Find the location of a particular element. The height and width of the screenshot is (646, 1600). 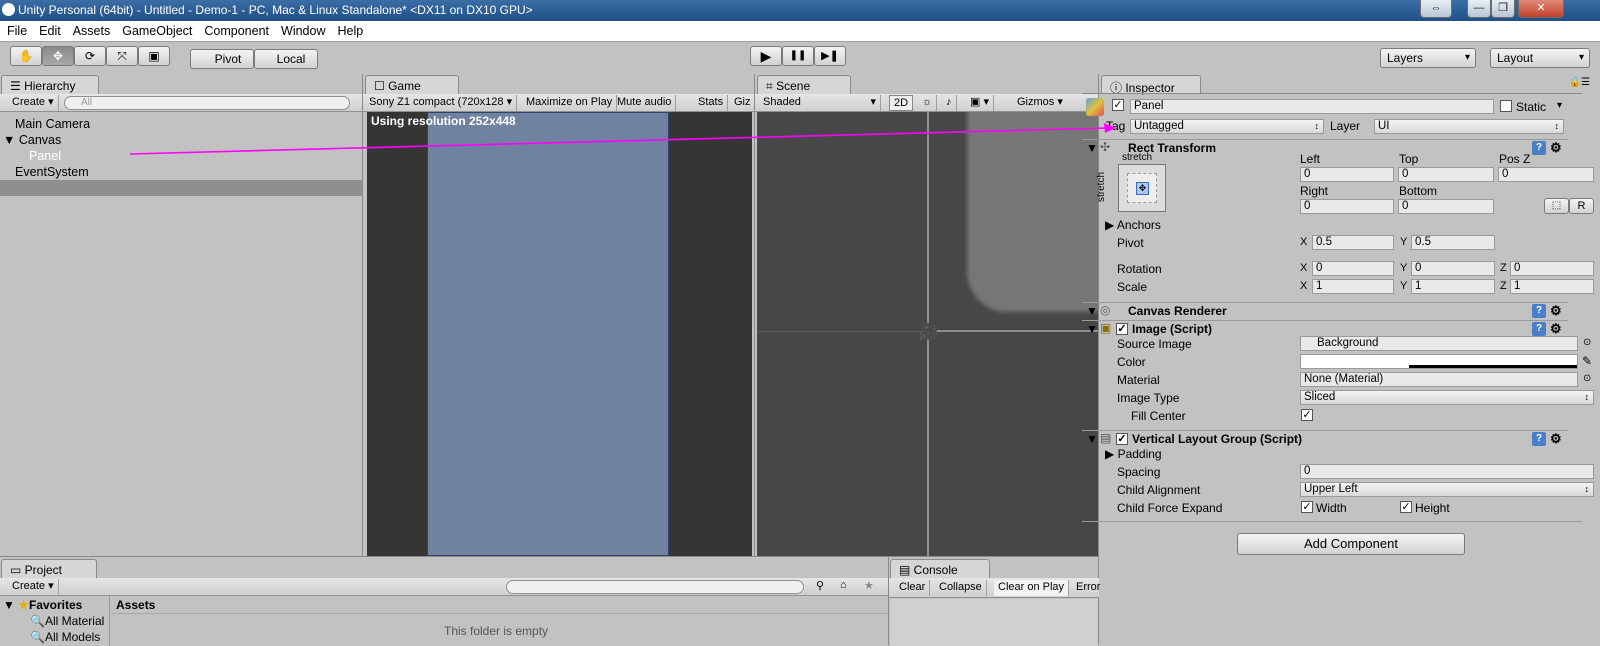

project-tab-label: Project is located at coordinates (43, 570).